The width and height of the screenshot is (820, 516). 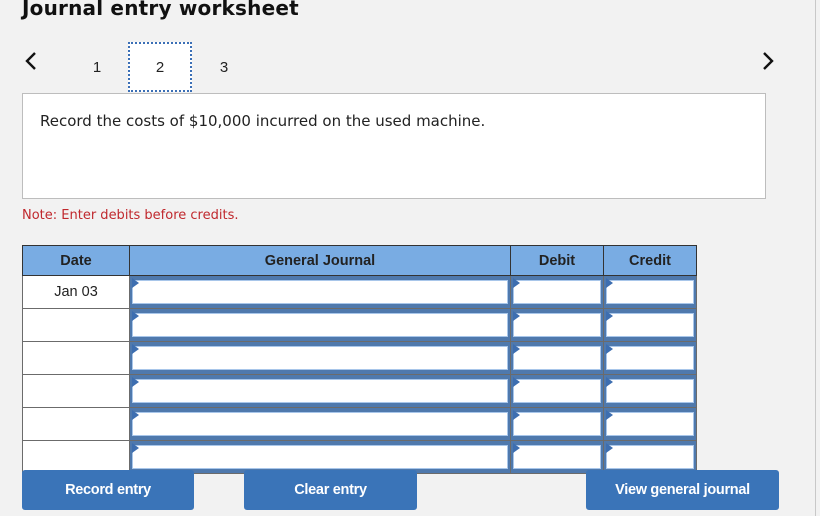 What do you see at coordinates (97, 67) in the screenshot?
I see `tab-1: 1` at bounding box center [97, 67].